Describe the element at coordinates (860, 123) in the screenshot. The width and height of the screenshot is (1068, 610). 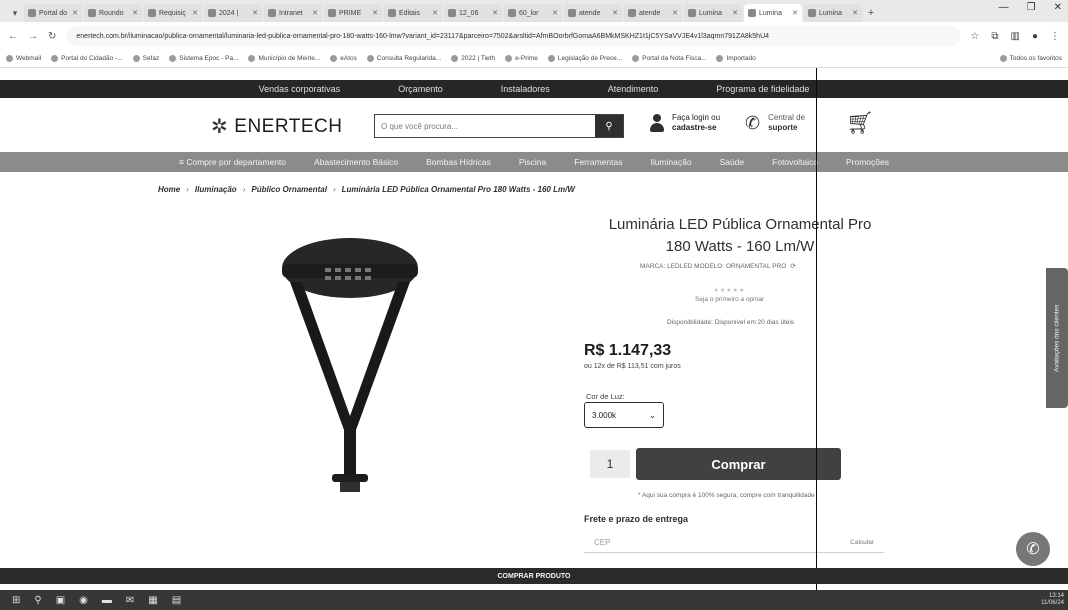
I see `cart-icon: 🛒︎` at that location.